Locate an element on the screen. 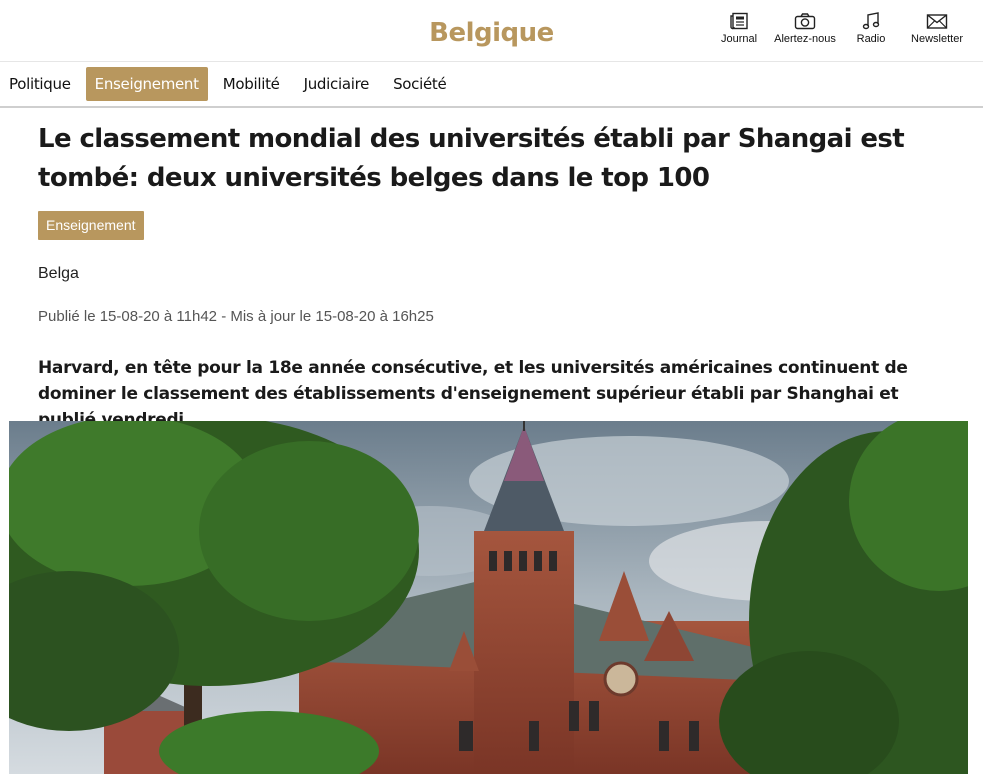 Image resolution: width=983 pixels, height=774 pixels. header-tools: Journal Alertez-nous Radio Newsletter is located at coordinates (841, 28).